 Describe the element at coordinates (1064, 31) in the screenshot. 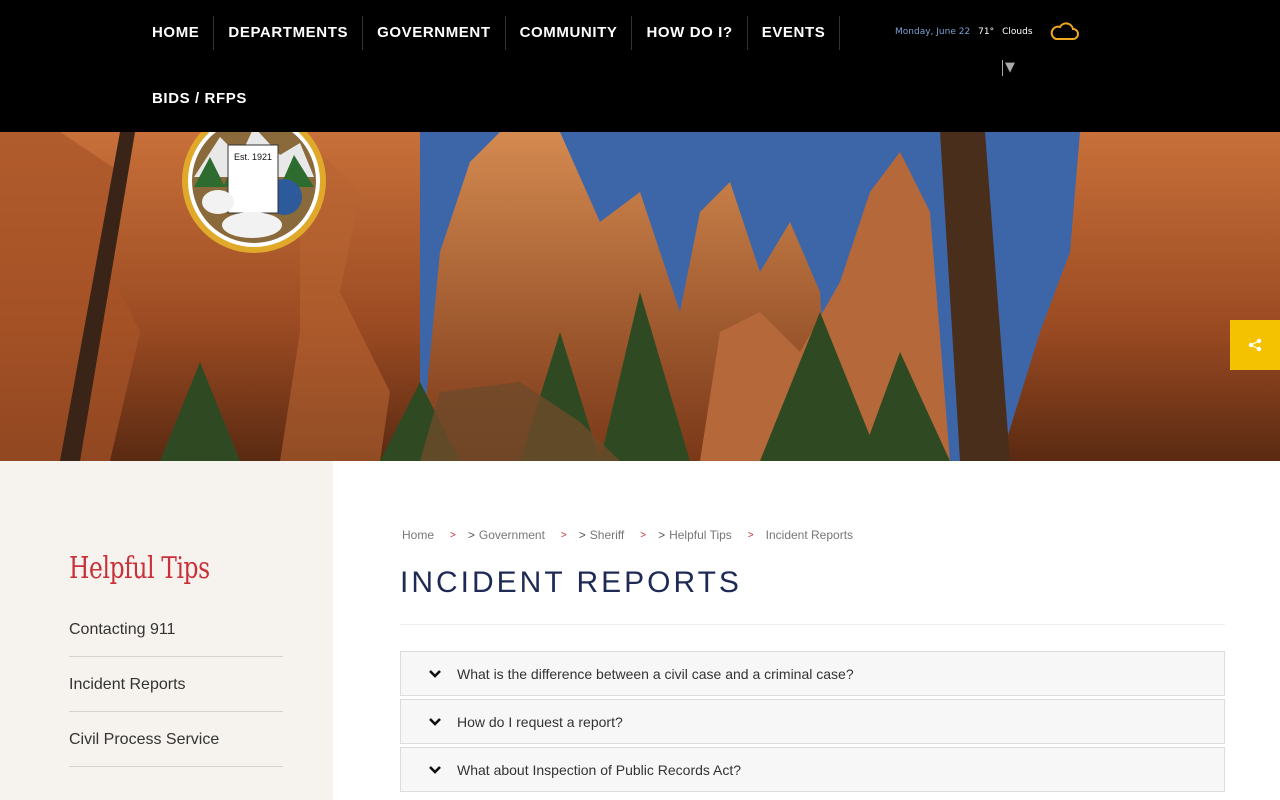

I see `cloud-icon` at that location.